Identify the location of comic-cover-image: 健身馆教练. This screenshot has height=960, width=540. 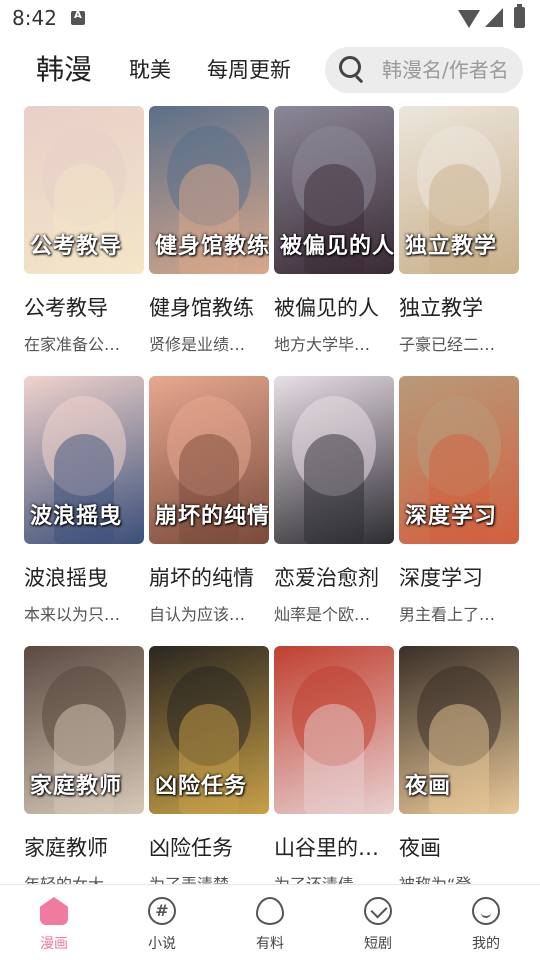
(209, 190).